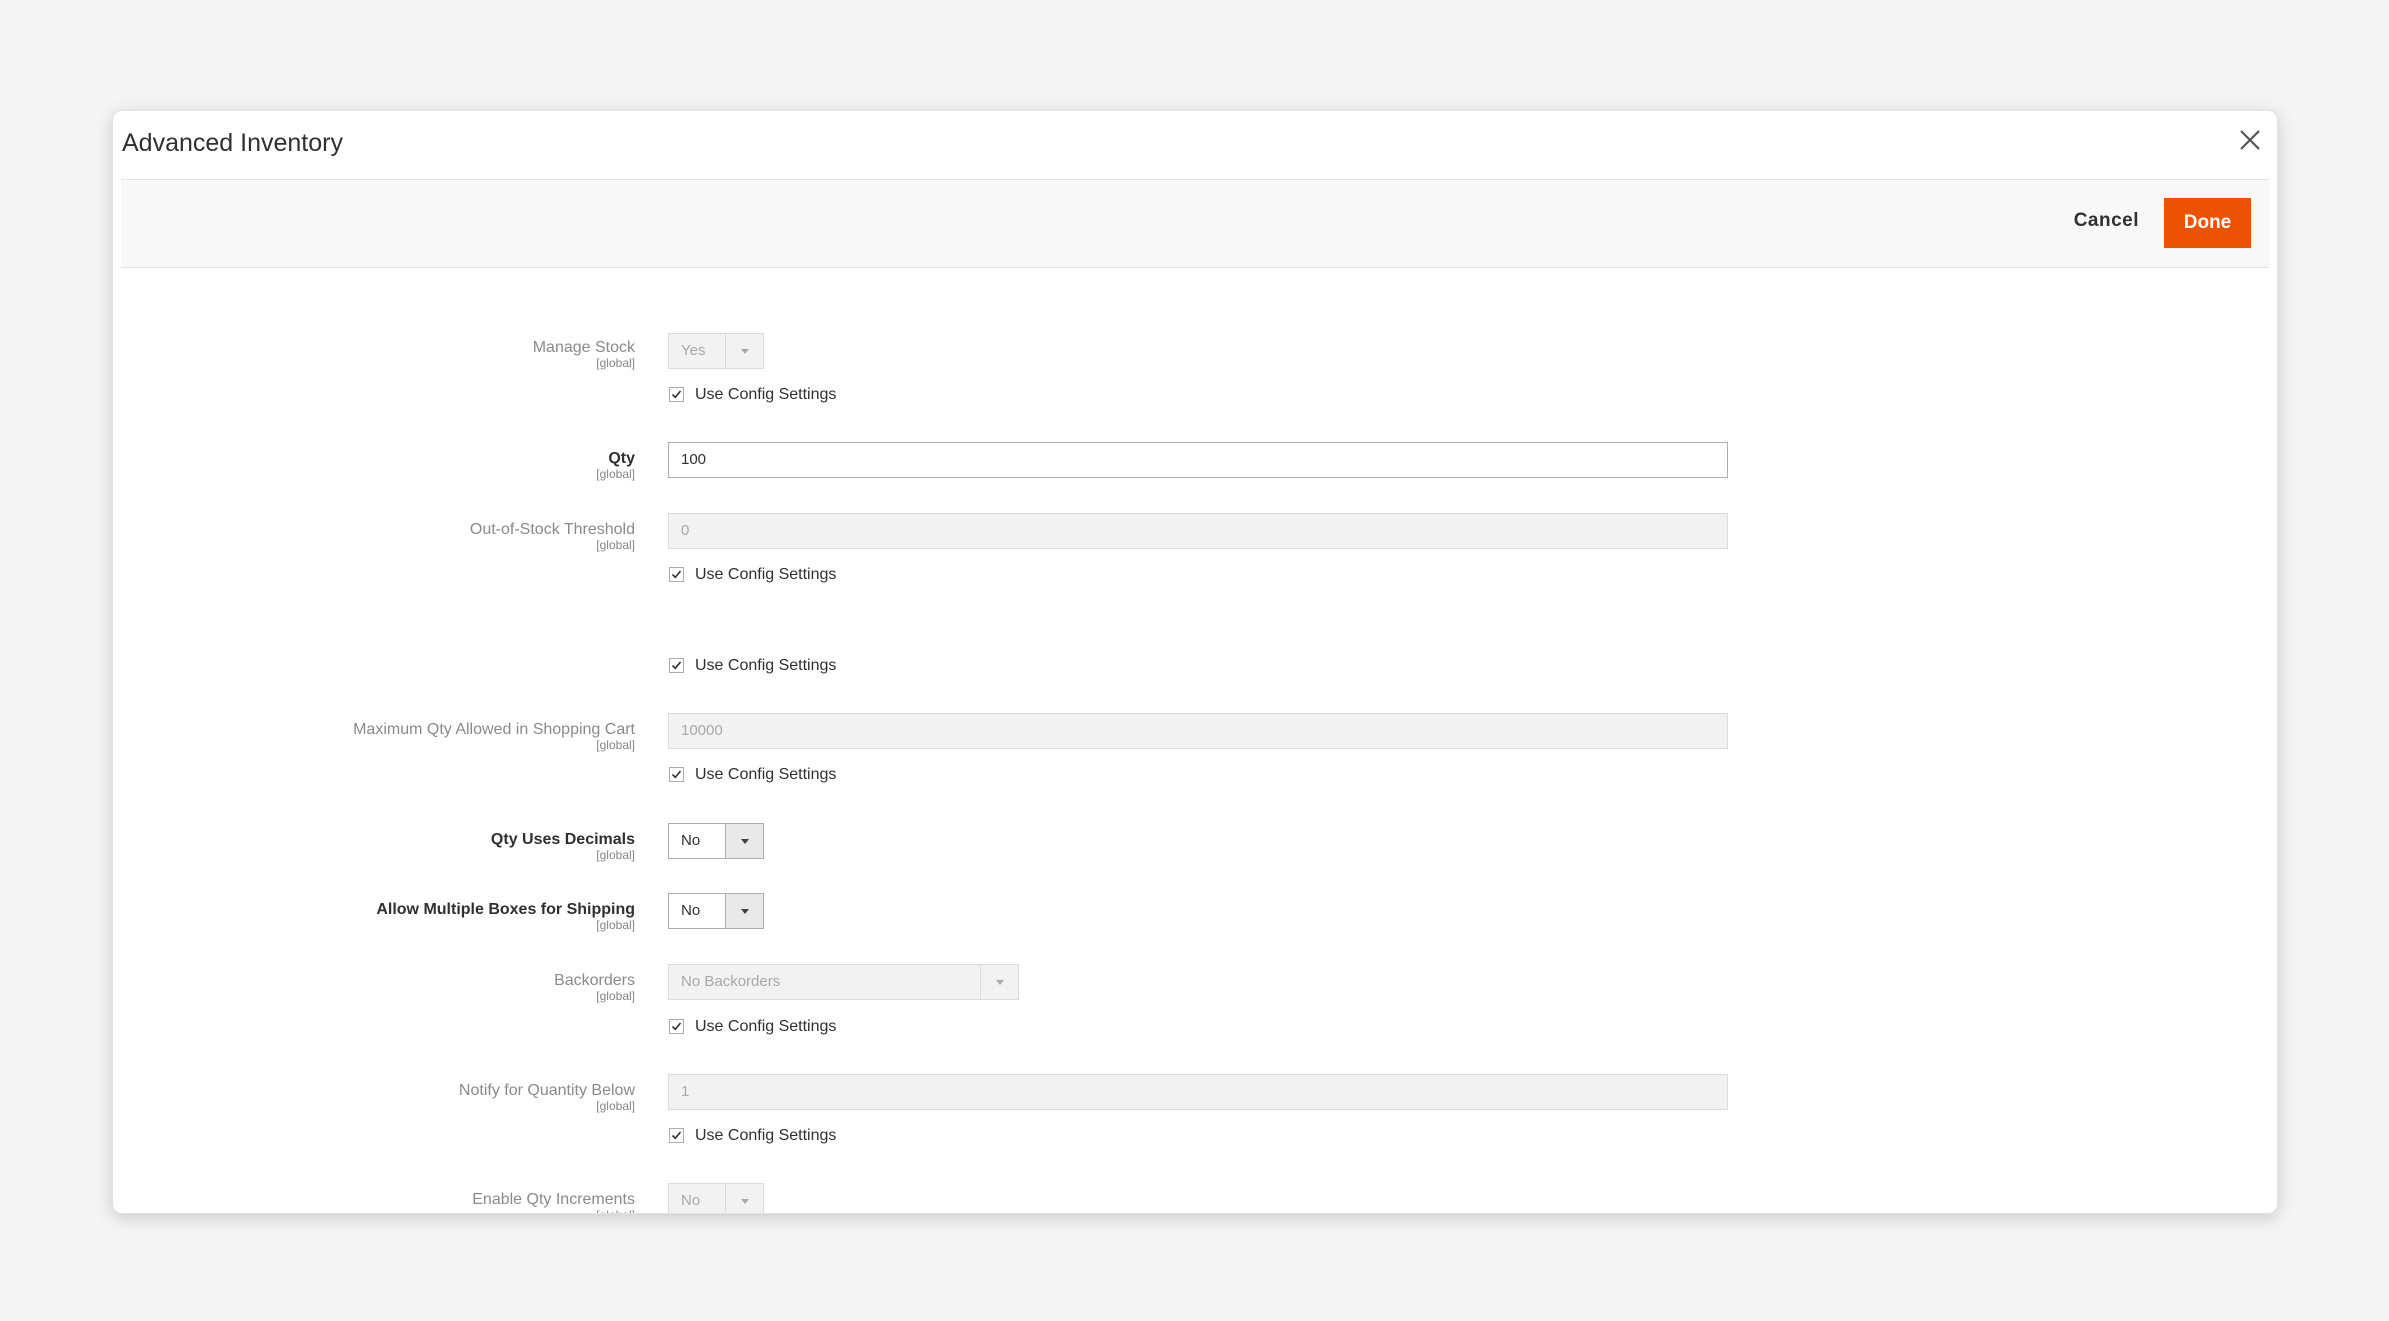  I want to click on backorders-scope: [global], so click(615, 996).